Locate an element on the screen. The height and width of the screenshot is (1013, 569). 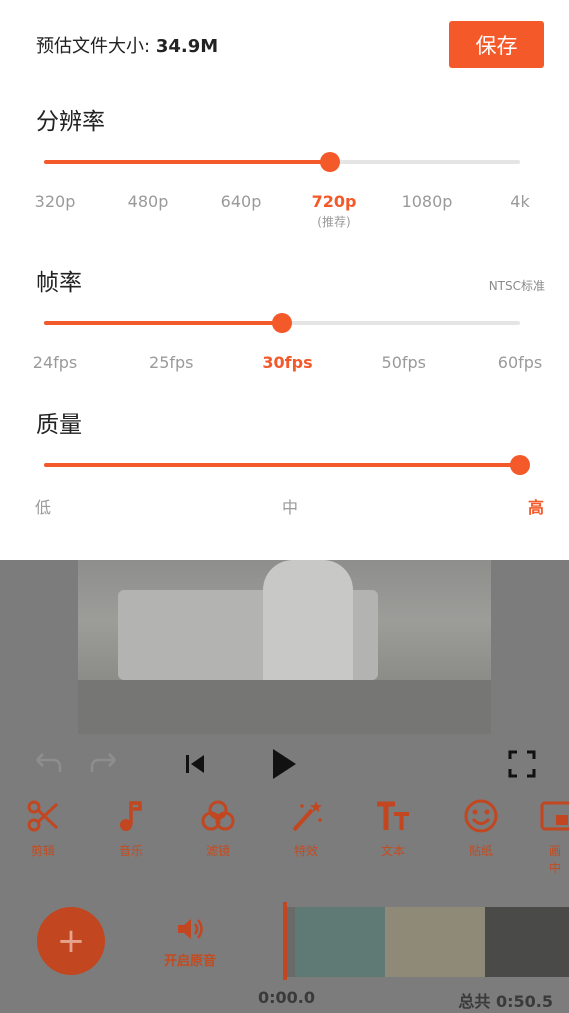
plus-icon: + is located at coordinates (71, 941).